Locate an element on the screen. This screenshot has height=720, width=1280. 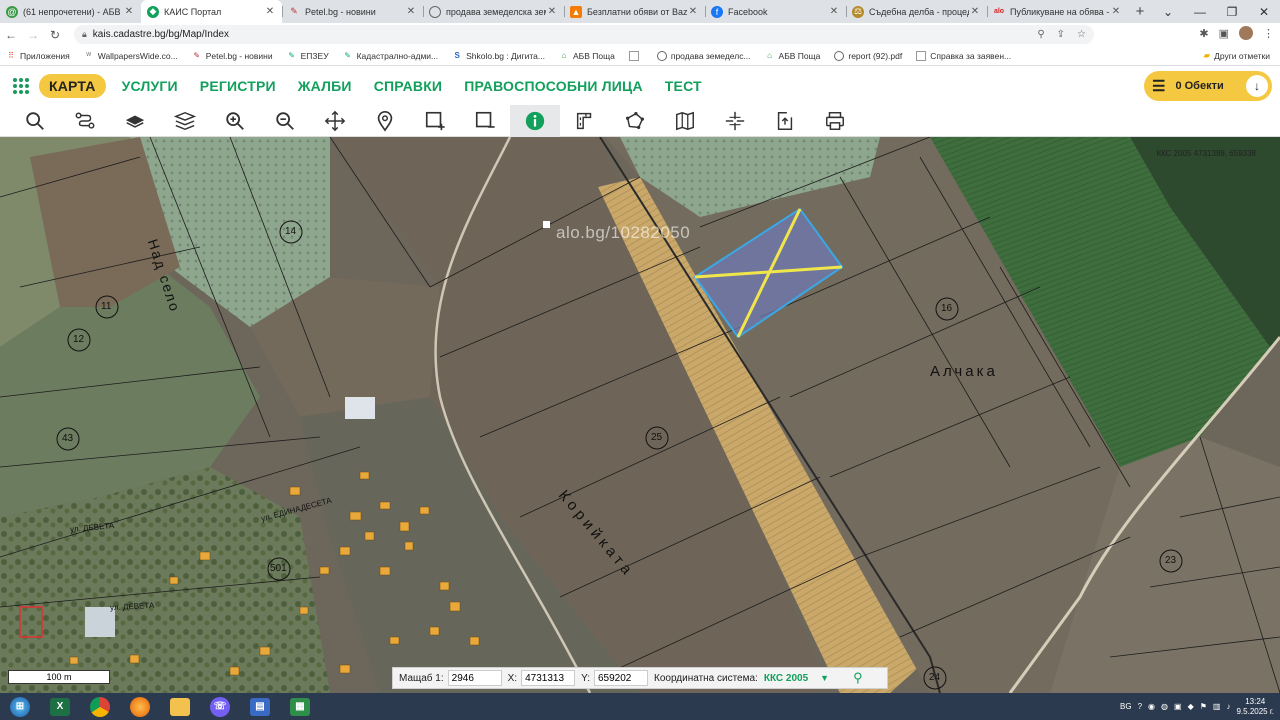
info-tool is located at coordinates (535, 120).